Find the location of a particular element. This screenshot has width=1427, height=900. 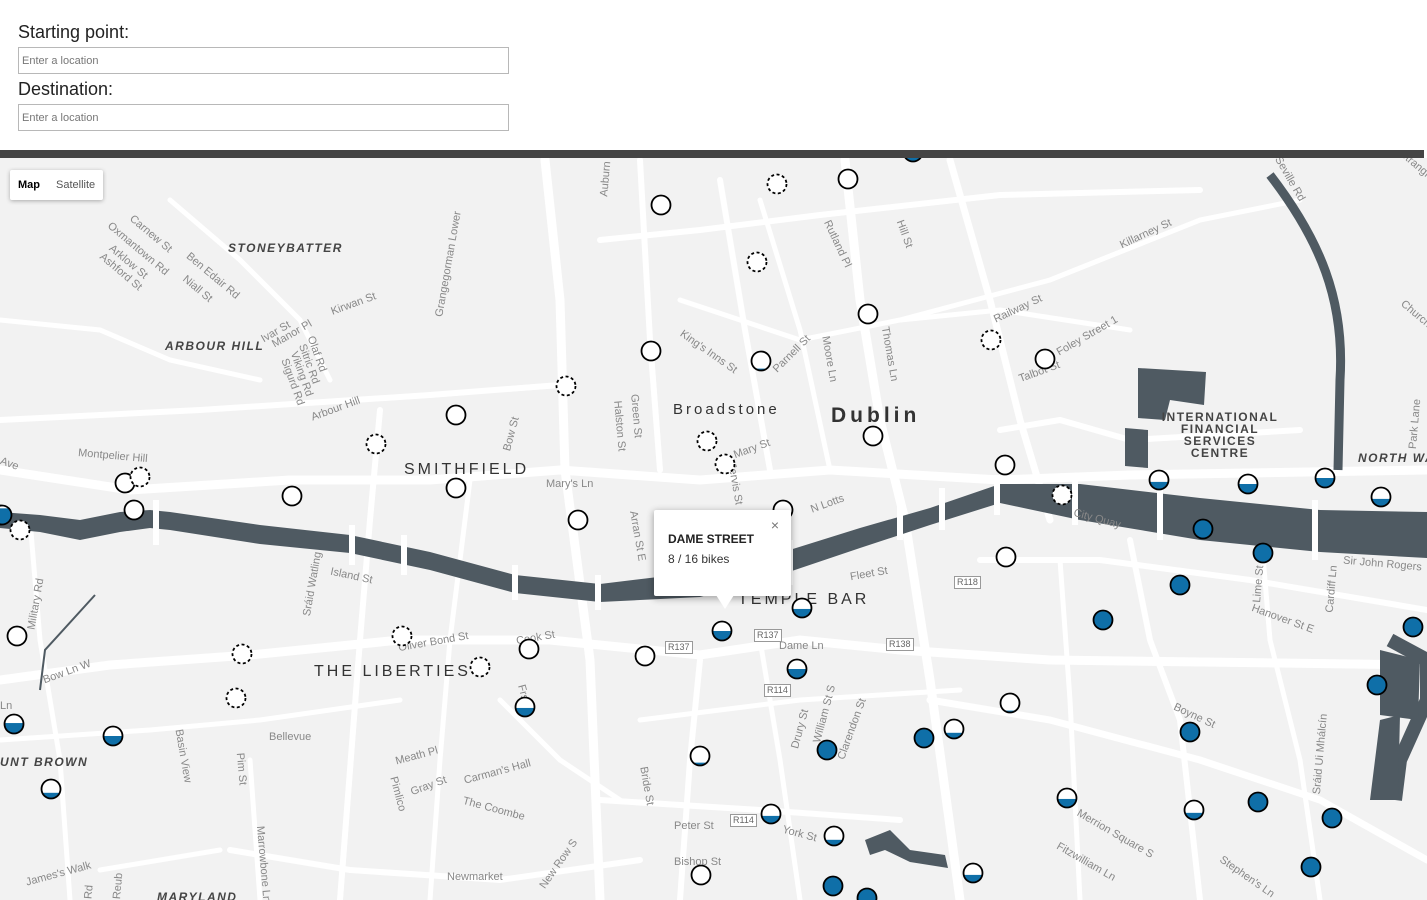

info-window-pointer is located at coordinates (725, 602).